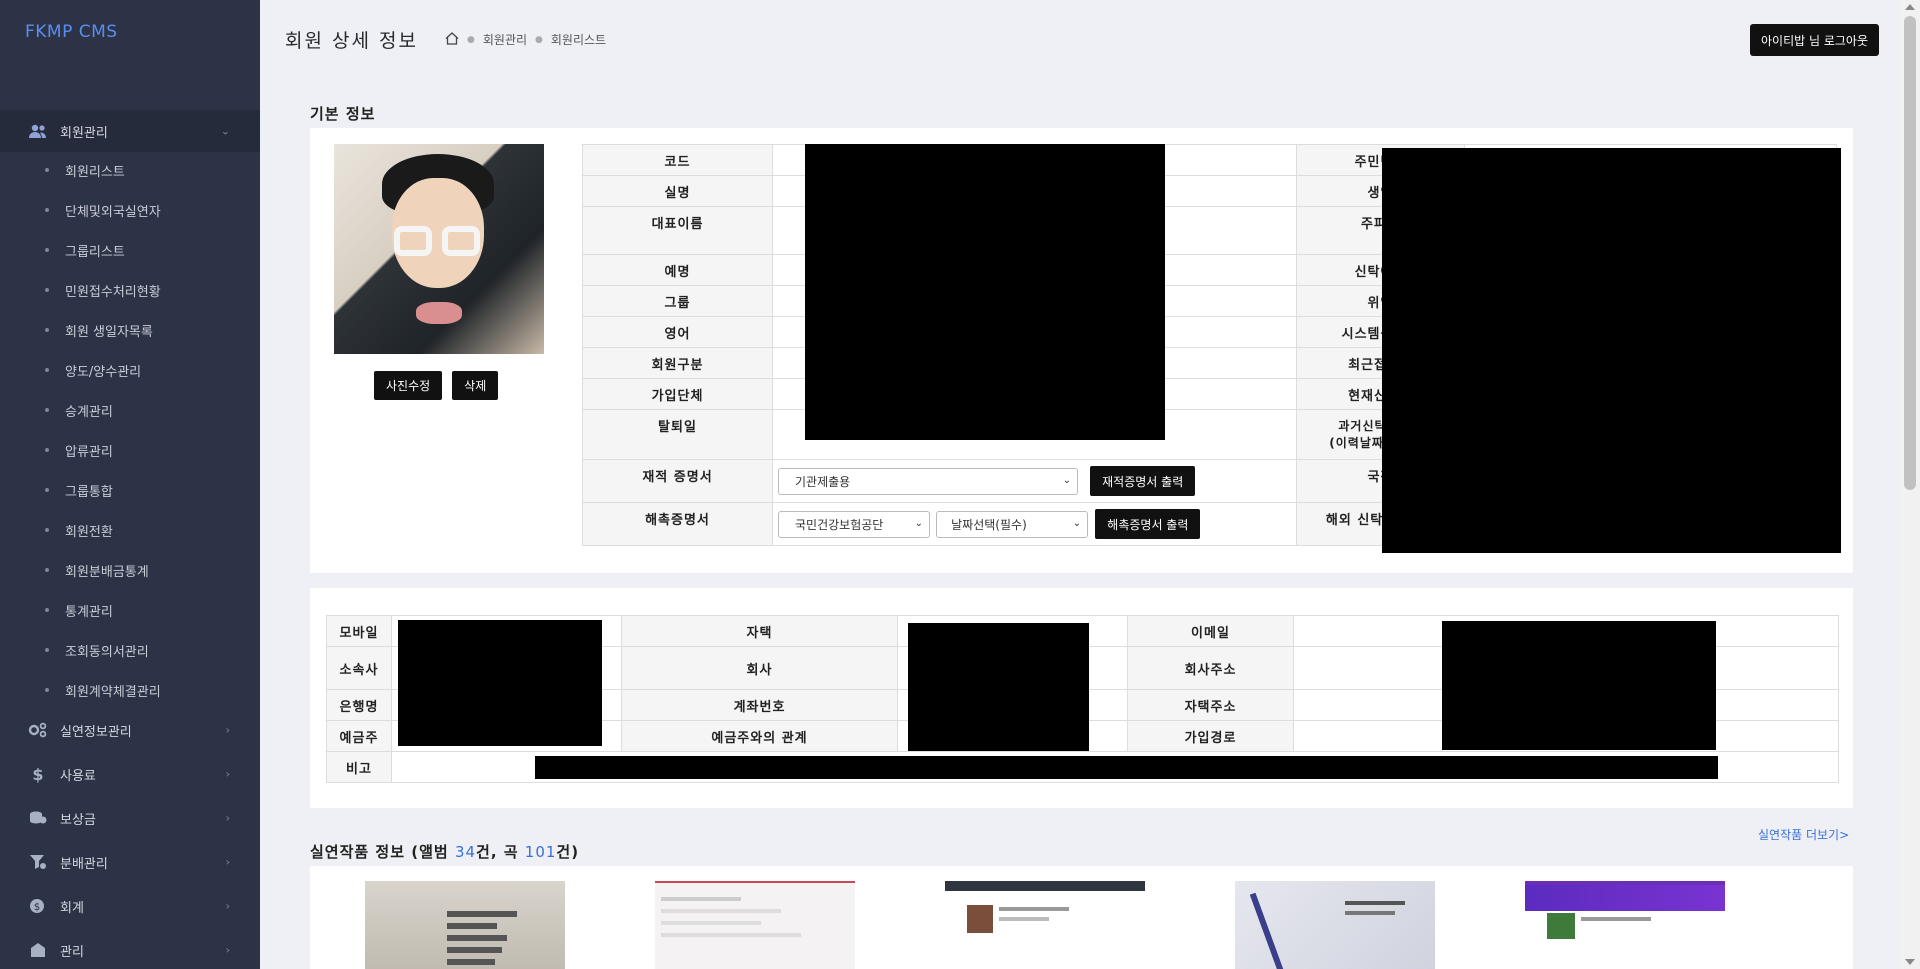  I want to click on money-icon: $, so click(38, 906).